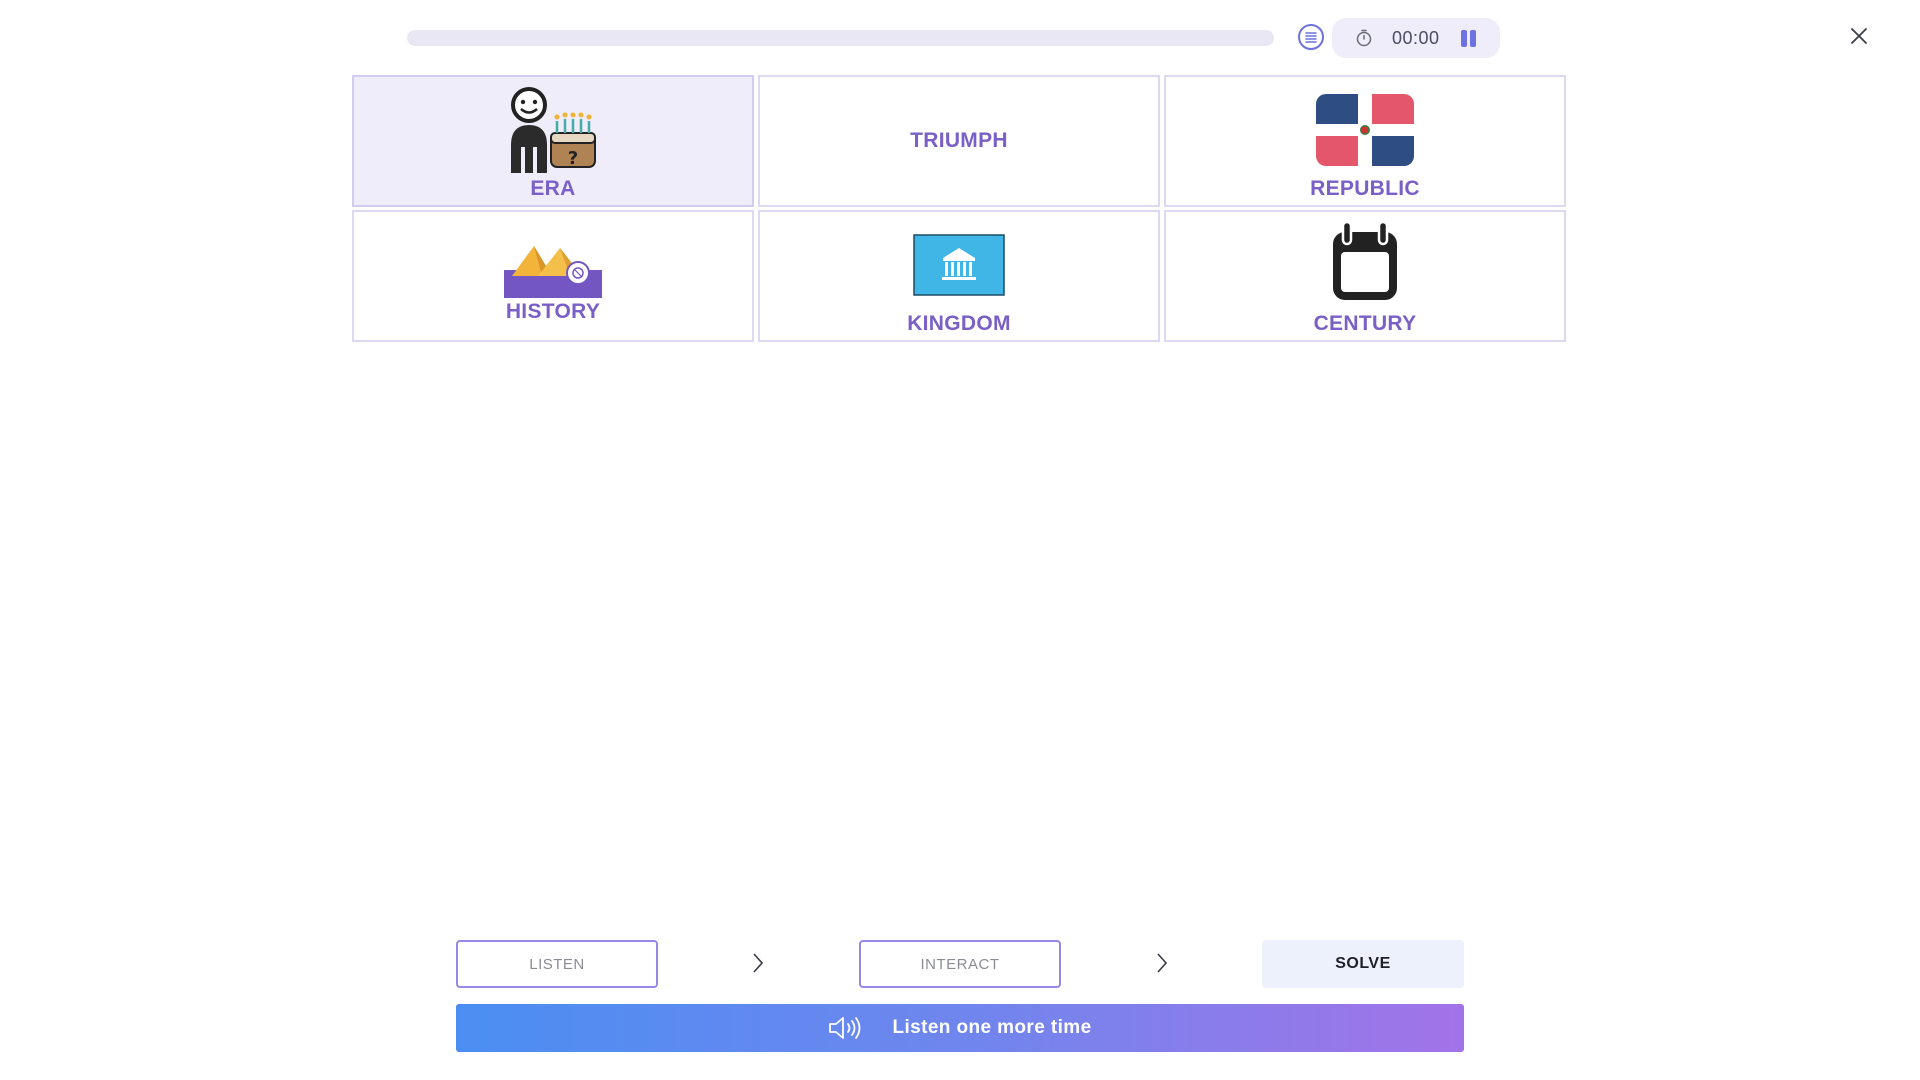  I want to click on unesco-flag-icon, so click(959, 265).